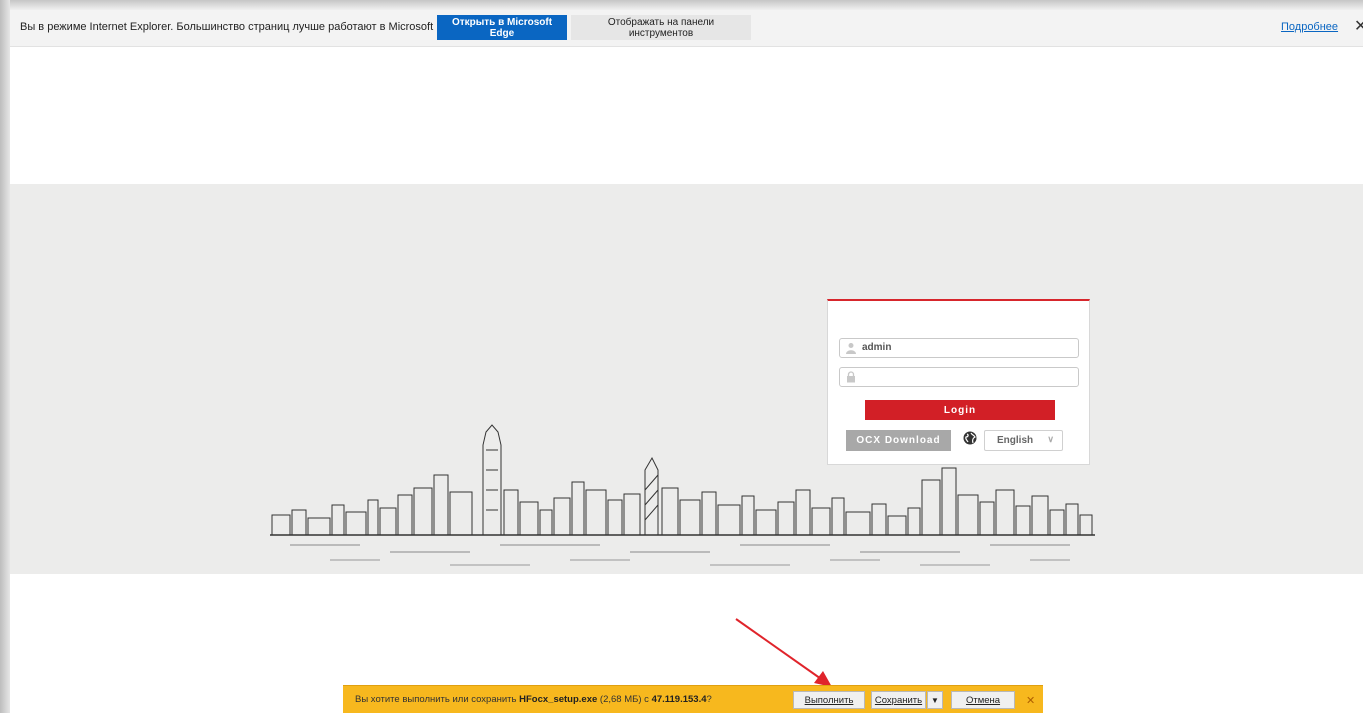 The image size is (1363, 713). I want to click on show-on-toolbar-button: Отображать на панели инструментов, so click(661, 27).